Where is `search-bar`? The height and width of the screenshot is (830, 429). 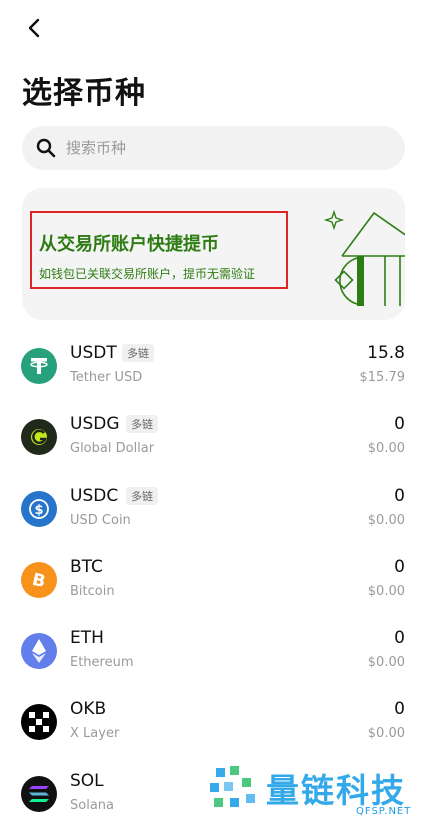 search-bar is located at coordinates (213, 148).